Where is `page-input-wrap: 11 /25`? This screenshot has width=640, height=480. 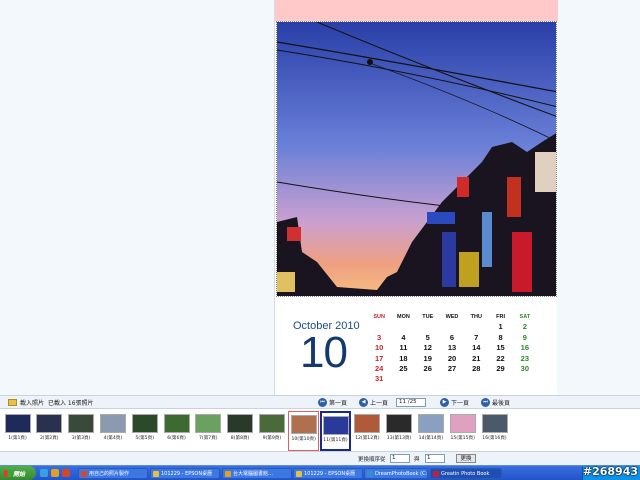 page-input-wrap: 11 /25 is located at coordinates (411, 402).